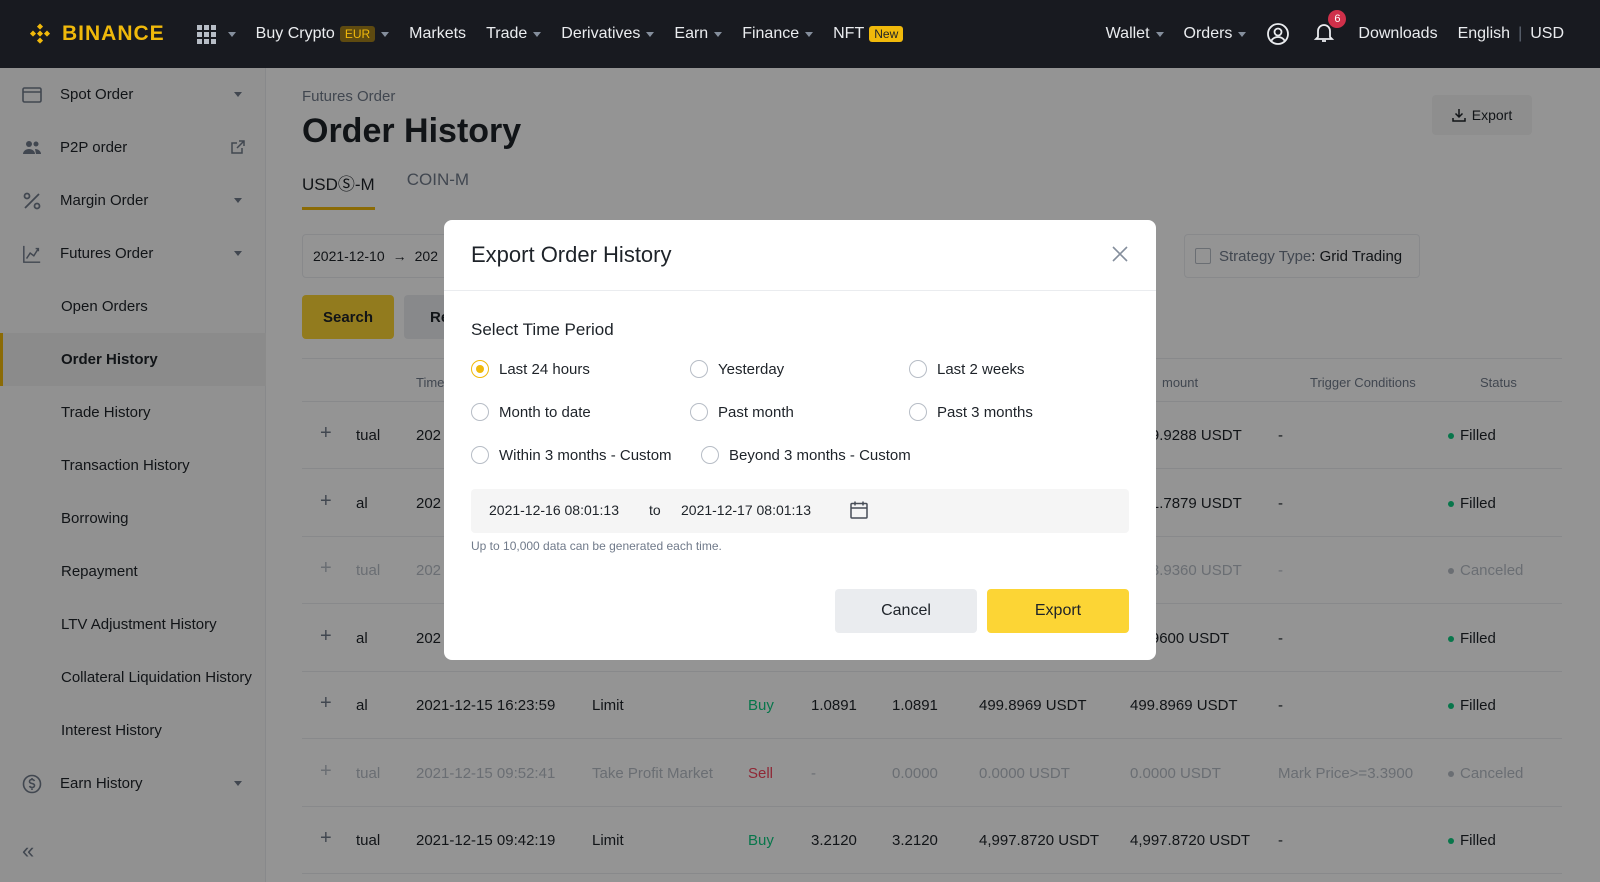  What do you see at coordinates (981, 369) in the screenshot?
I see `radio-label: Last 2 weeks` at bounding box center [981, 369].